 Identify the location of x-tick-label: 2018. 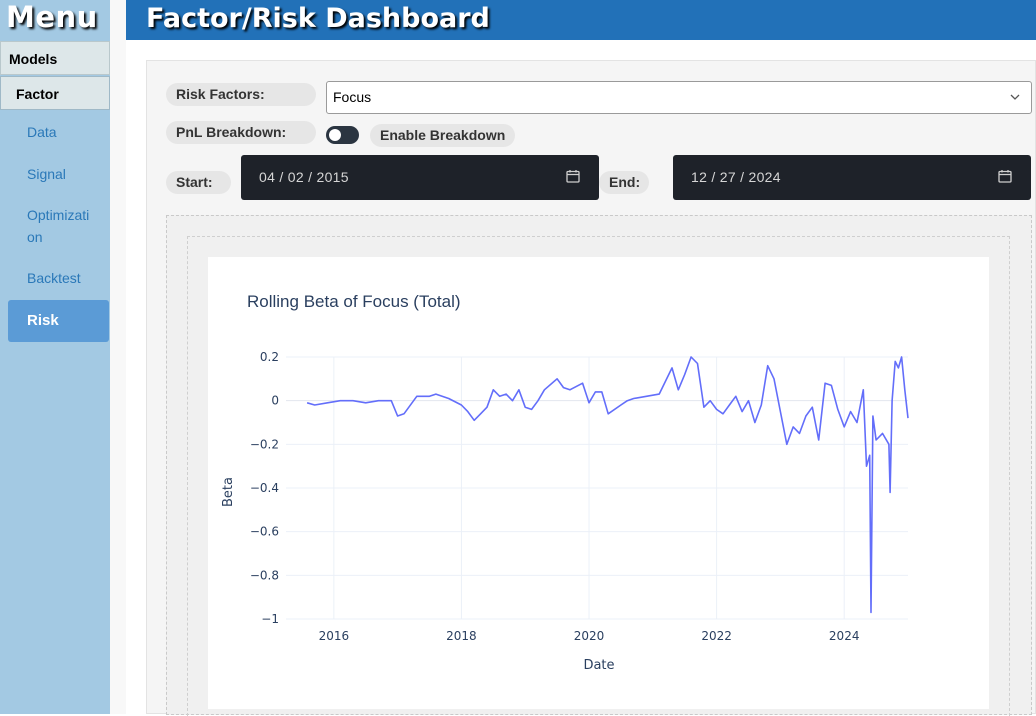
(461, 636).